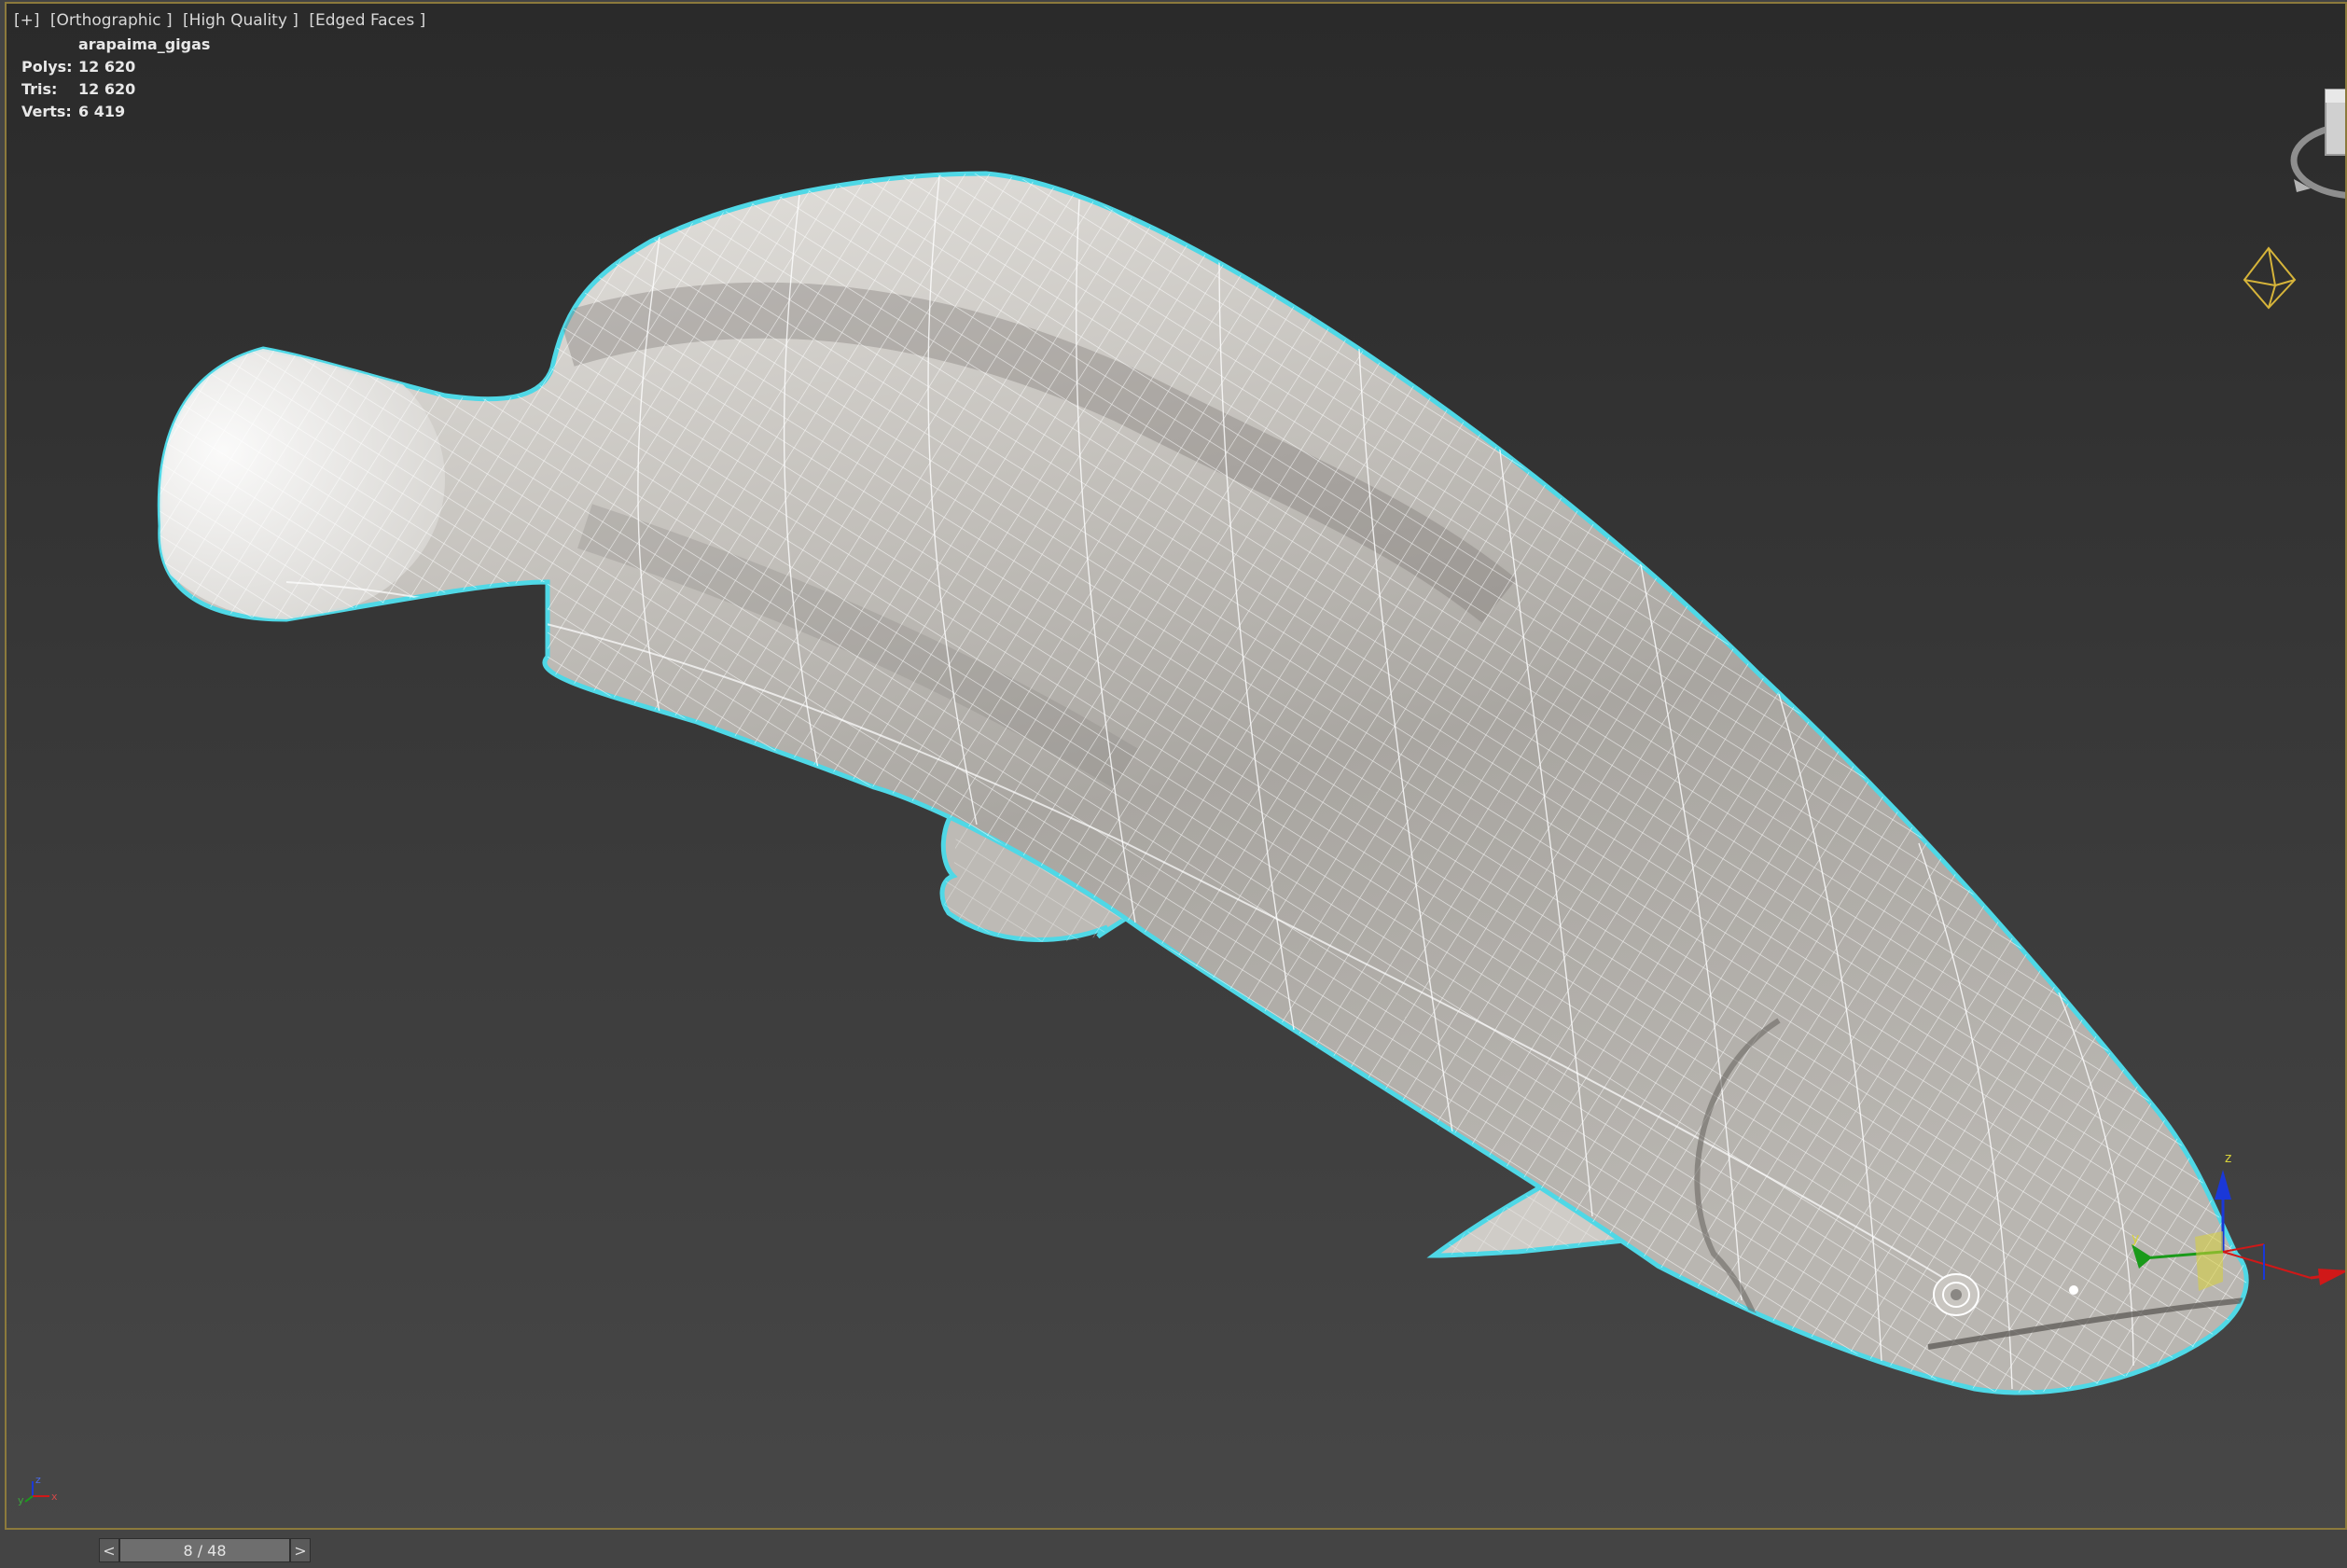 This screenshot has height=1568, width=2347. What do you see at coordinates (300, 1550) in the screenshot?
I see `next-frame-button: >` at bounding box center [300, 1550].